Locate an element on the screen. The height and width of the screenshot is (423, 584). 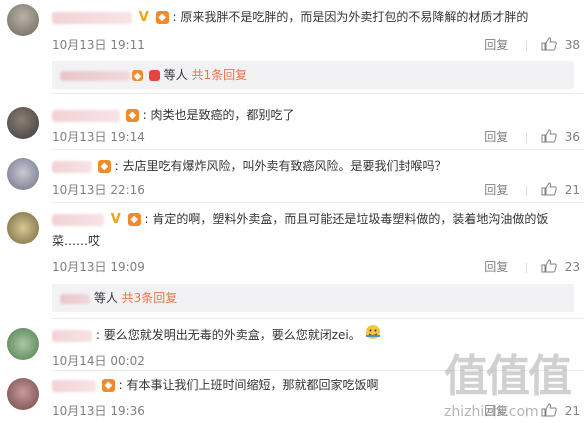
comment-text: 原来我胖不是吃胖的，而是因为外卖打包的不易降解的材质才胖的 is located at coordinates (354, 17).